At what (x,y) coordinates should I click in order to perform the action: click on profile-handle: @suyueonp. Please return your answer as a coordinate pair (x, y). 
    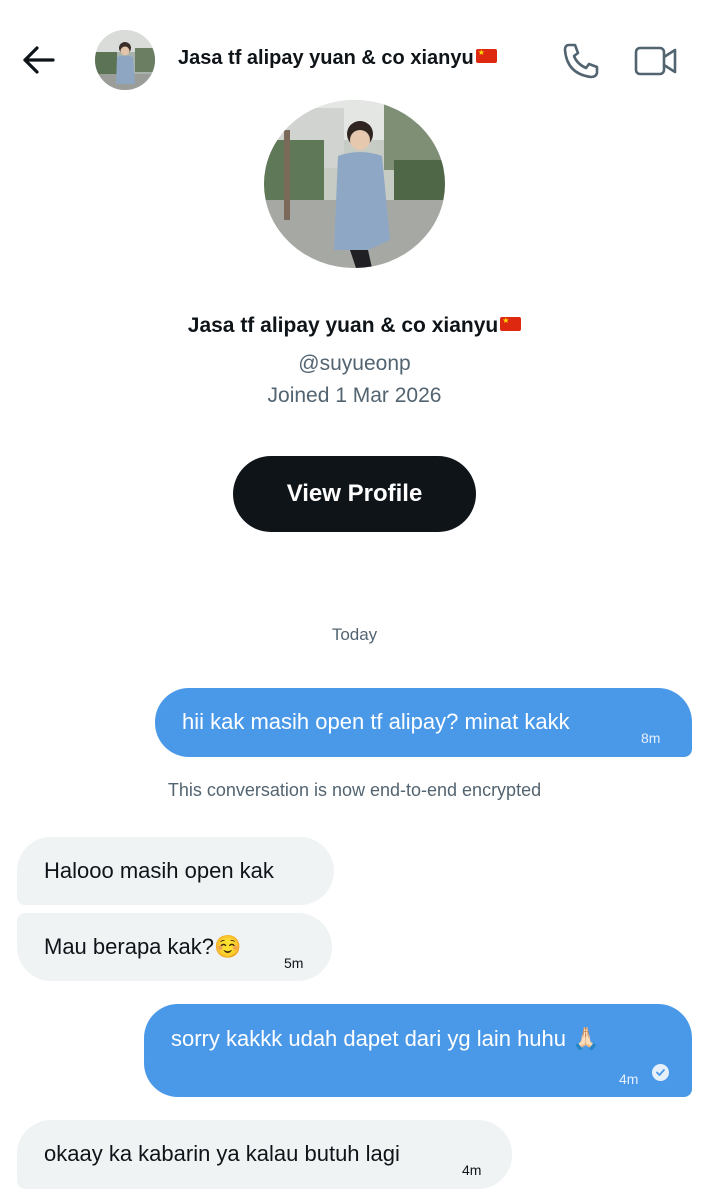
    Looking at the image, I should click on (354, 363).